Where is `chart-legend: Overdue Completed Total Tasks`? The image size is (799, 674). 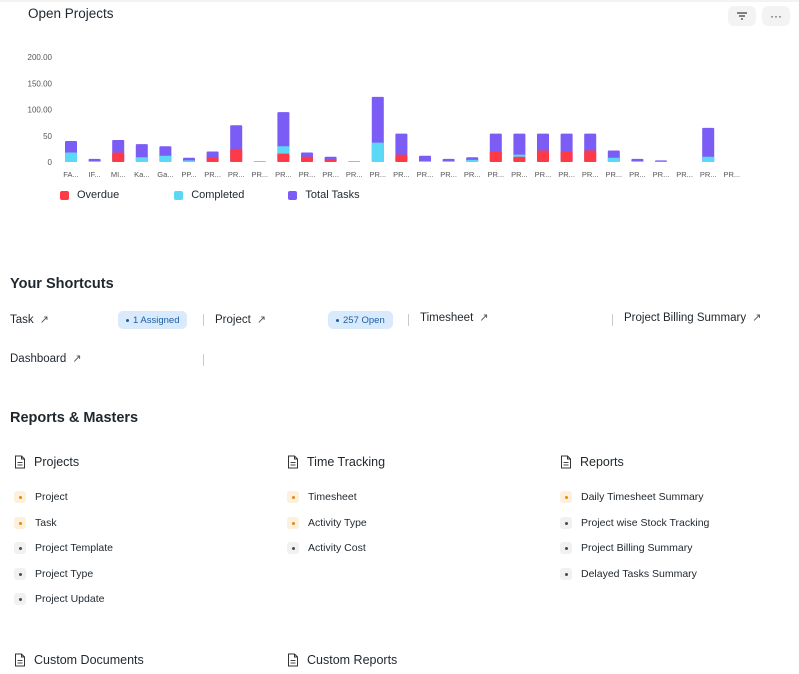
chart-legend: Overdue Completed Total Tasks is located at coordinates (224, 195).